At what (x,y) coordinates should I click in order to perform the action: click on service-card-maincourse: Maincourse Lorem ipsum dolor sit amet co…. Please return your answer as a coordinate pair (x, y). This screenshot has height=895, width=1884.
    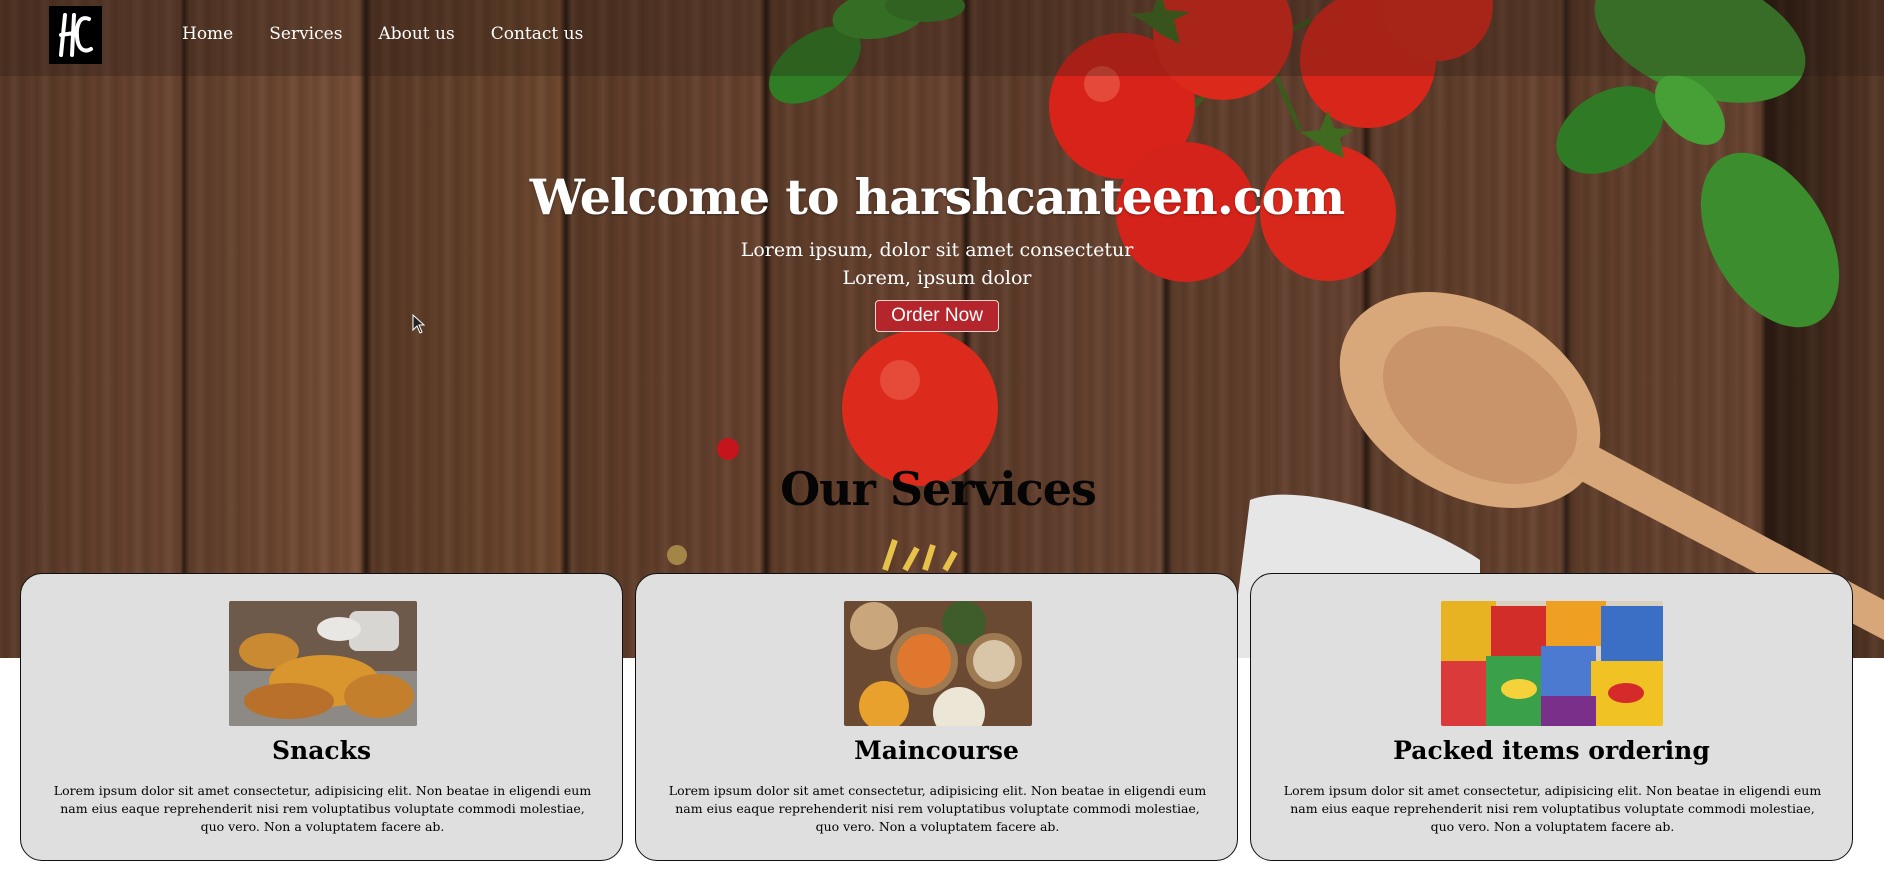
    Looking at the image, I should click on (936, 717).